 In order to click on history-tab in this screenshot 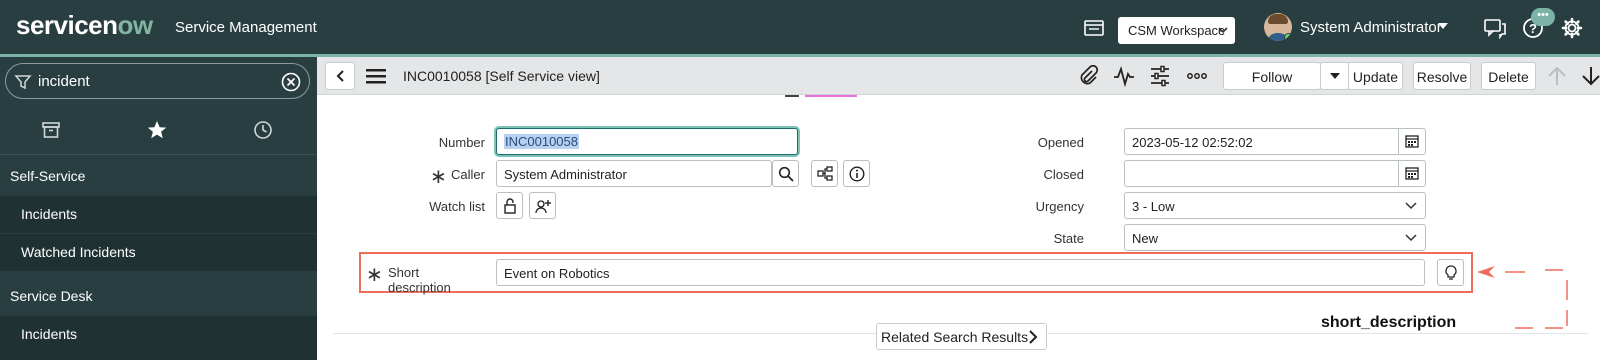, I will do `click(263, 130)`.